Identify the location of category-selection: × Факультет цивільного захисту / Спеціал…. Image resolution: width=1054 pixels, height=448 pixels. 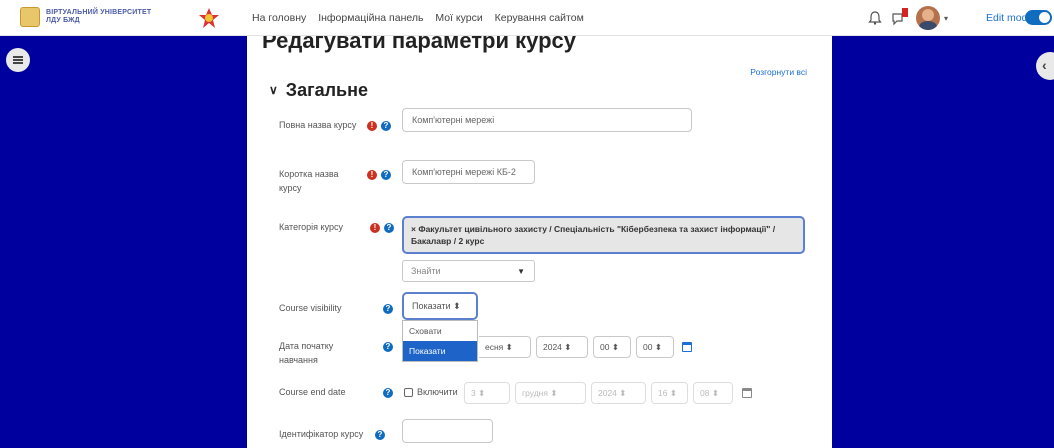
(603, 235).